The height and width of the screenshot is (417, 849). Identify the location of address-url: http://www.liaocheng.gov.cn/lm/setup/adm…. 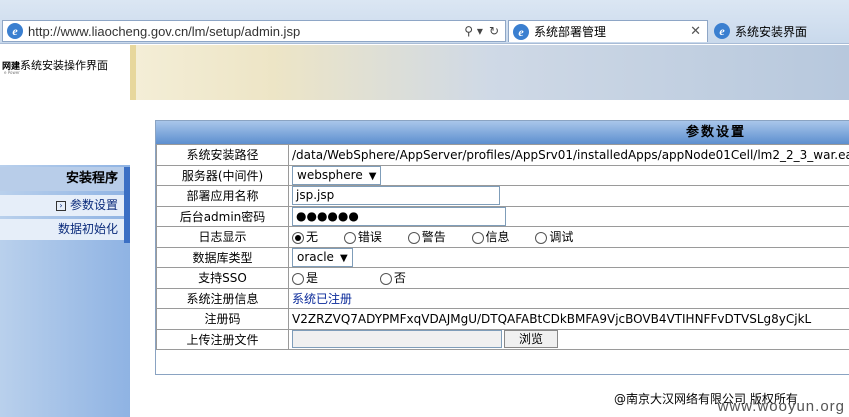
(246, 31).